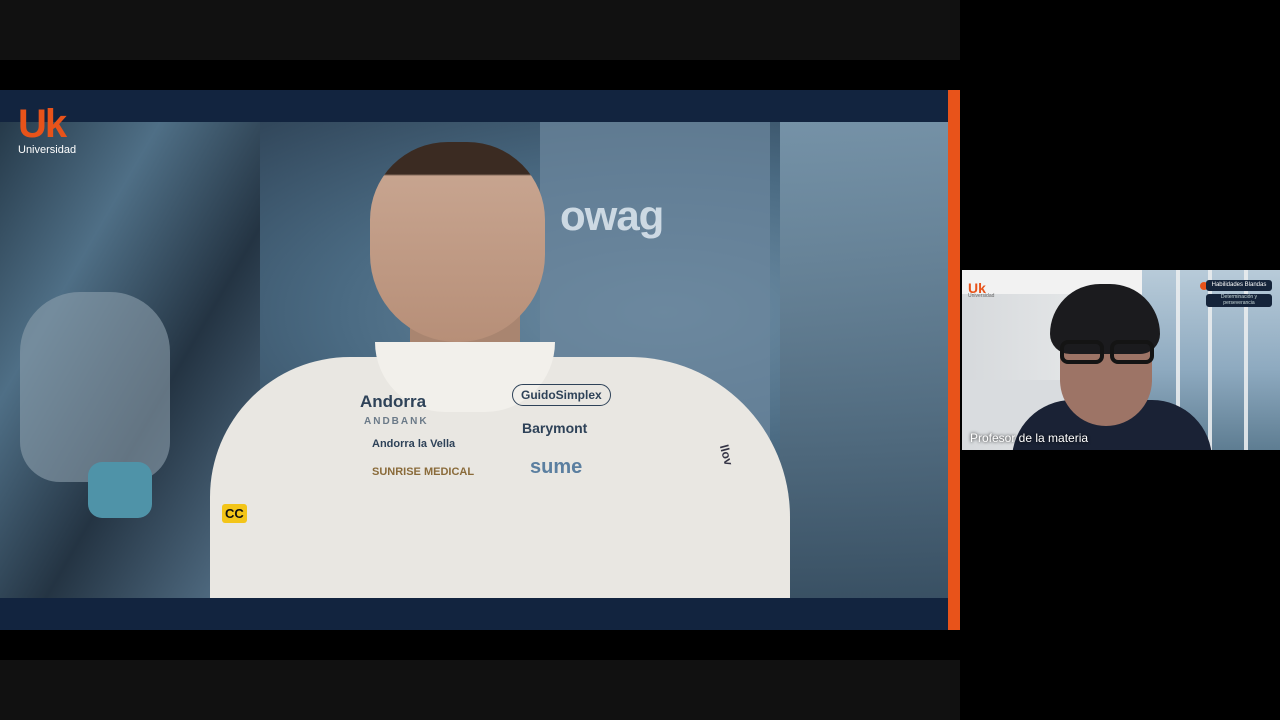 The width and height of the screenshot is (1280, 720). Describe the element at coordinates (47, 150) in the screenshot. I see `uk-logo-name: Universidad` at that location.